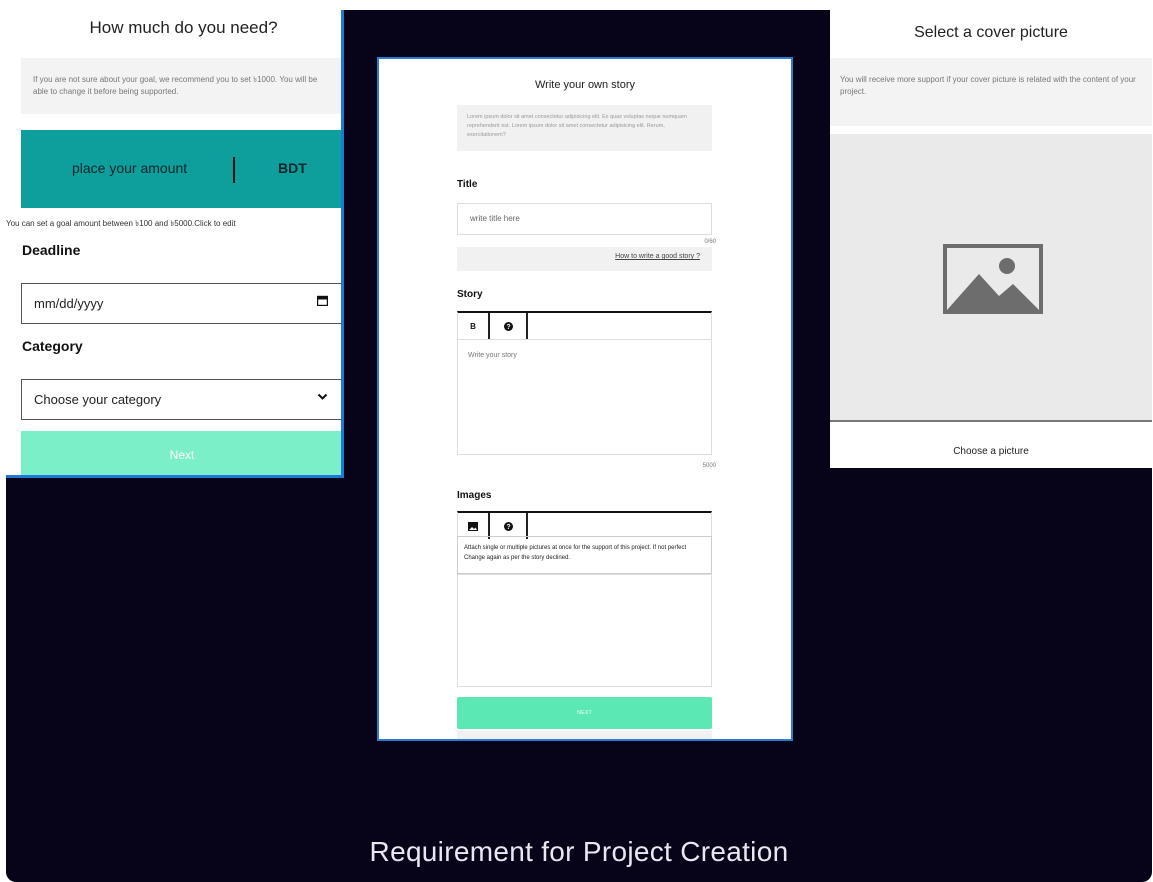 Image resolution: width=1153 pixels, height=882 pixels. Describe the element at coordinates (467, 184) in the screenshot. I see `title-label: Title` at that location.